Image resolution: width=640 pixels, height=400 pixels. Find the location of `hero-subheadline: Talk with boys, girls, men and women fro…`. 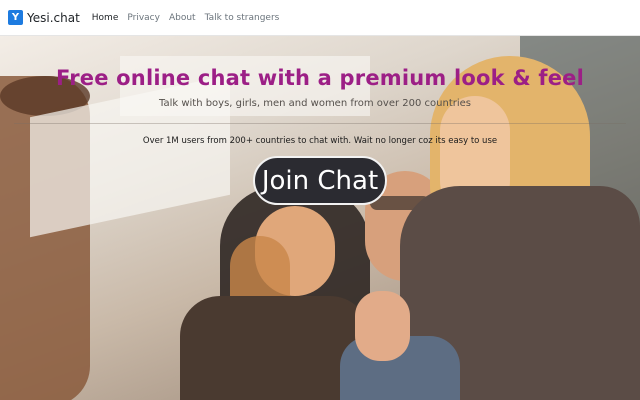

hero-subheadline: Talk with boys, girls, men and women fro… is located at coordinates (315, 103).